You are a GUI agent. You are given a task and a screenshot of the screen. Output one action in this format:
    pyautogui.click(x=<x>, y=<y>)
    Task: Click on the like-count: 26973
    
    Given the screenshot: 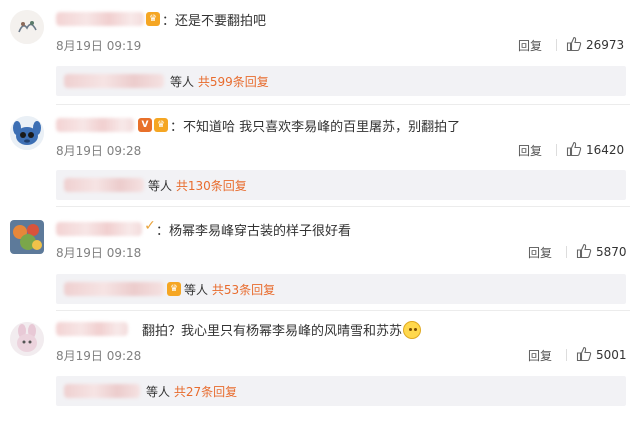 What is the action you would take?
    pyautogui.click(x=605, y=45)
    